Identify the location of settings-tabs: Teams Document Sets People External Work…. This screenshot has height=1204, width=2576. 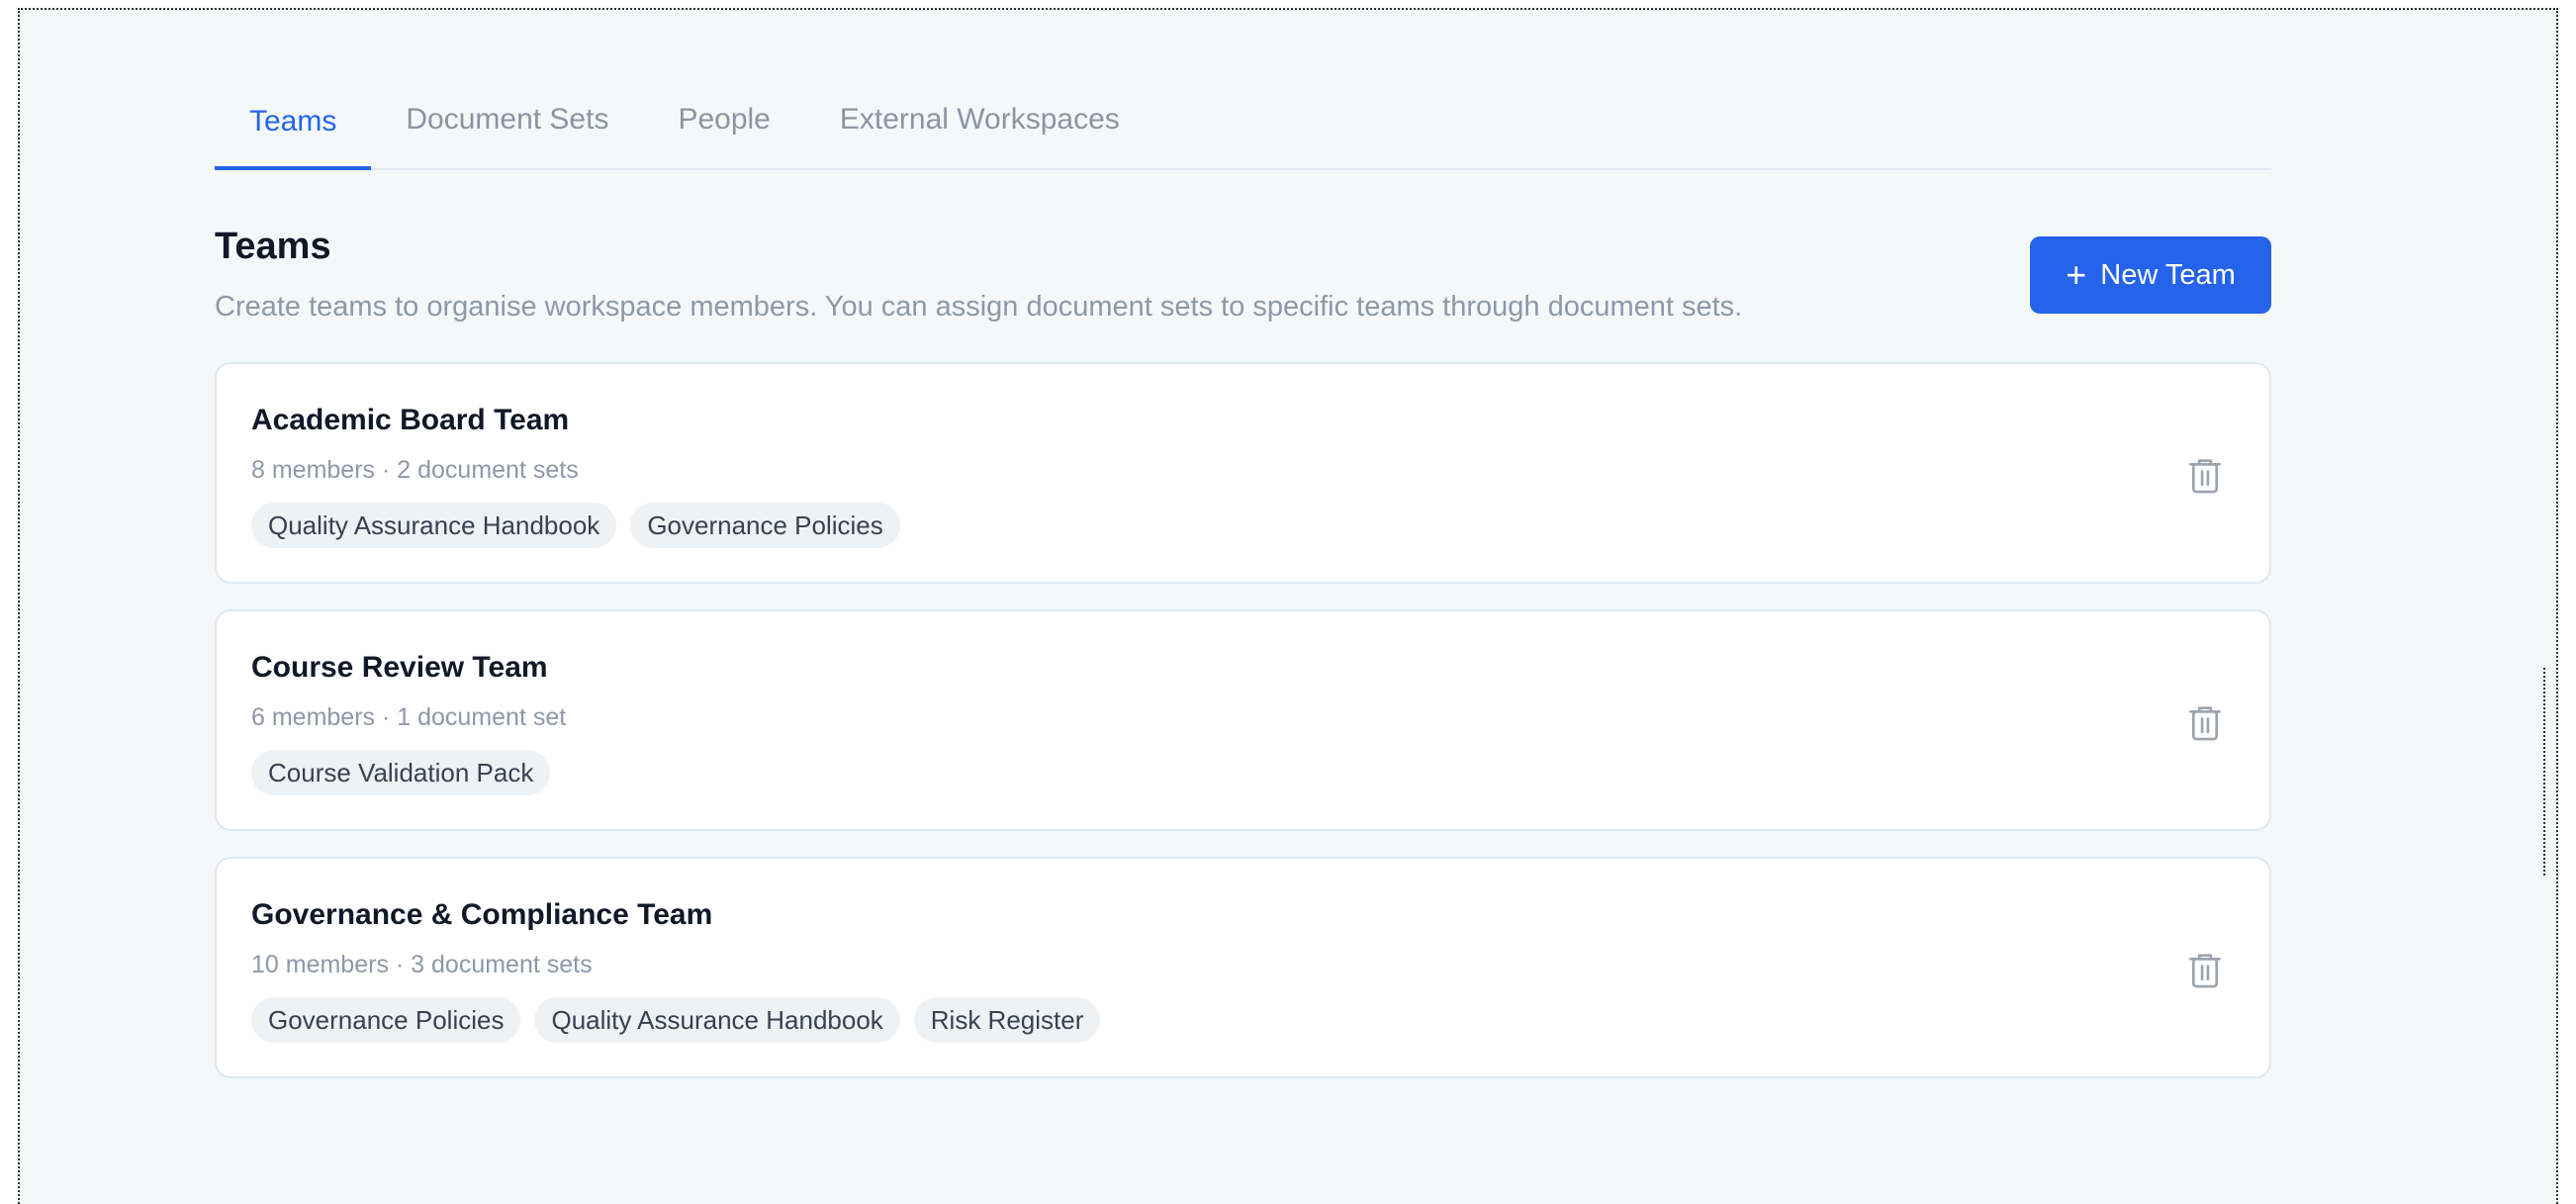
(1243, 124).